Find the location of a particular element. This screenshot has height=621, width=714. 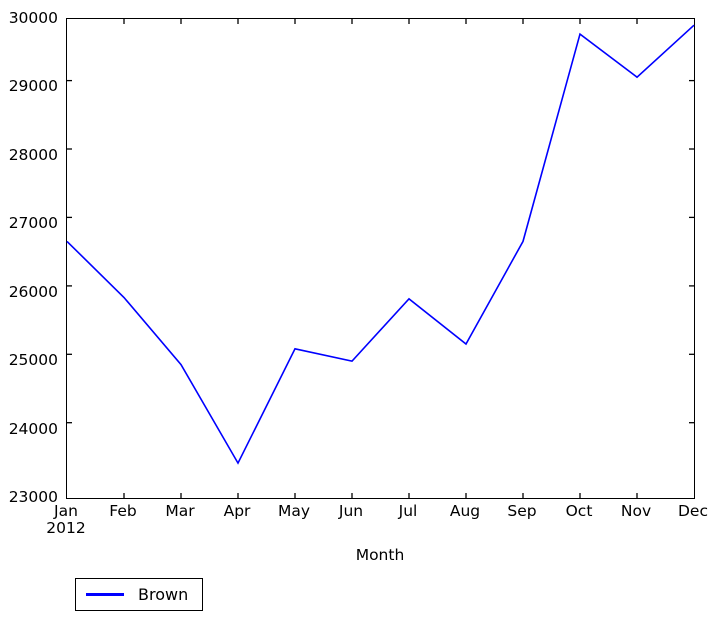

x-tick-label-jun: Jun is located at coordinates (351, 511).